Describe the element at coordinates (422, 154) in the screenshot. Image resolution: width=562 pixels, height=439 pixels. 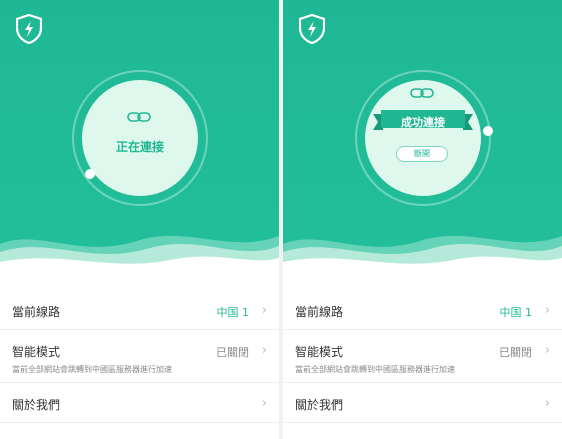
I see `disconnect-button: 斷開` at that location.